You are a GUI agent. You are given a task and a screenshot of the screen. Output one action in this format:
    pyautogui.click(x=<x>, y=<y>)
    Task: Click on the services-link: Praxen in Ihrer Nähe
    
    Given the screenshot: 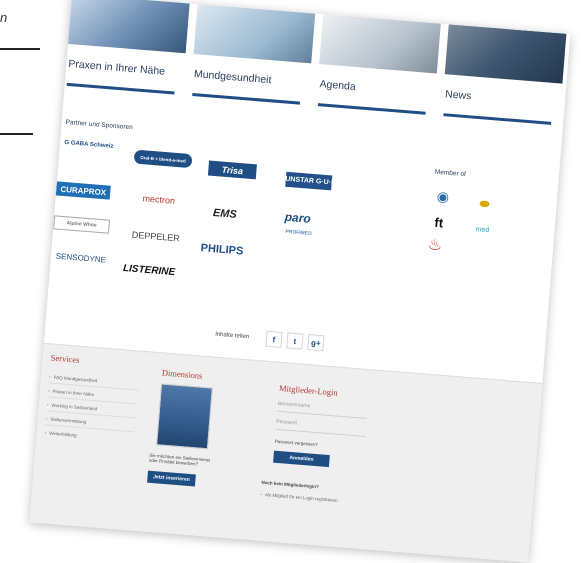 What is the action you would take?
    pyautogui.click(x=71, y=392)
    